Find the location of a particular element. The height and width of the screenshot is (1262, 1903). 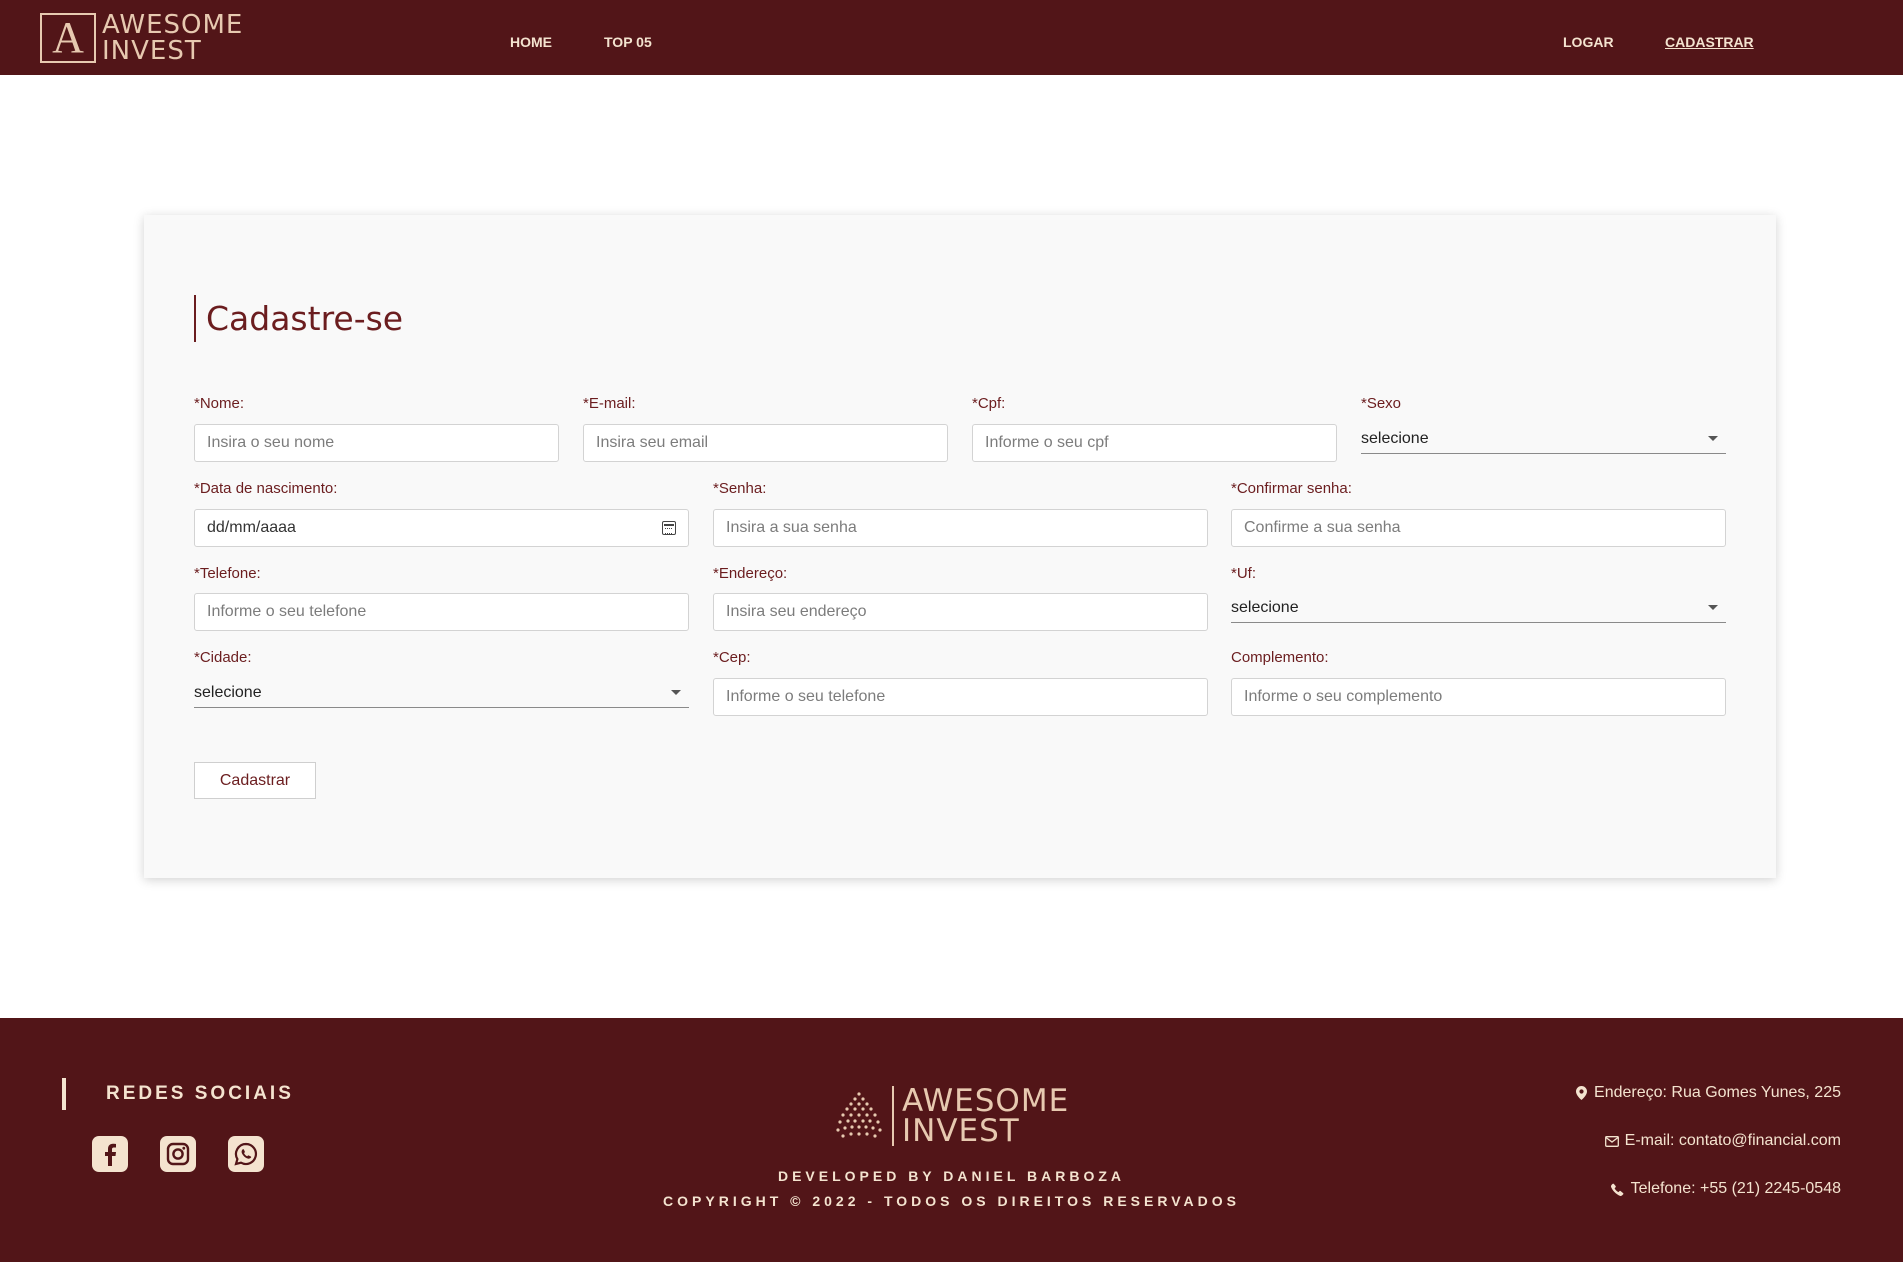

nome-label: *Nome: is located at coordinates (219, 403).